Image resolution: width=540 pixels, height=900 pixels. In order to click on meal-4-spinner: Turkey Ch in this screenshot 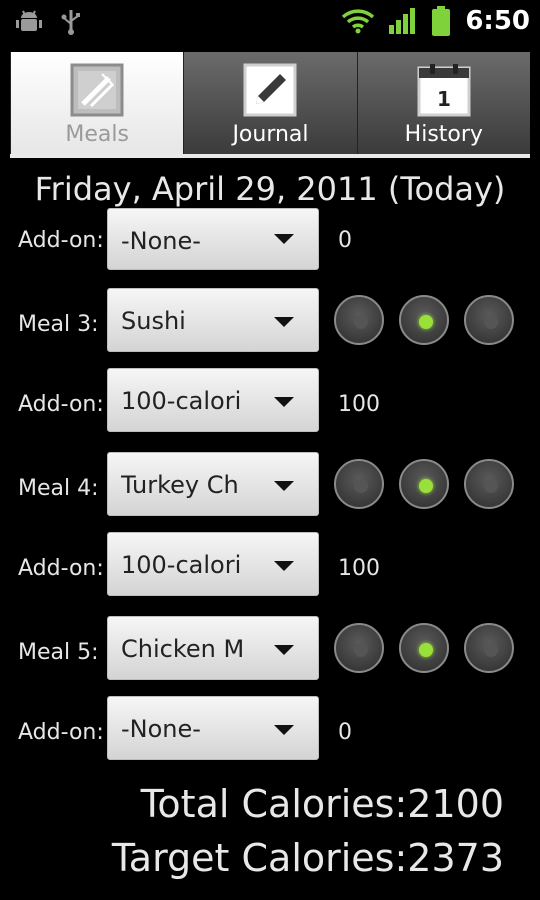, I will do `click(213, 484)`.